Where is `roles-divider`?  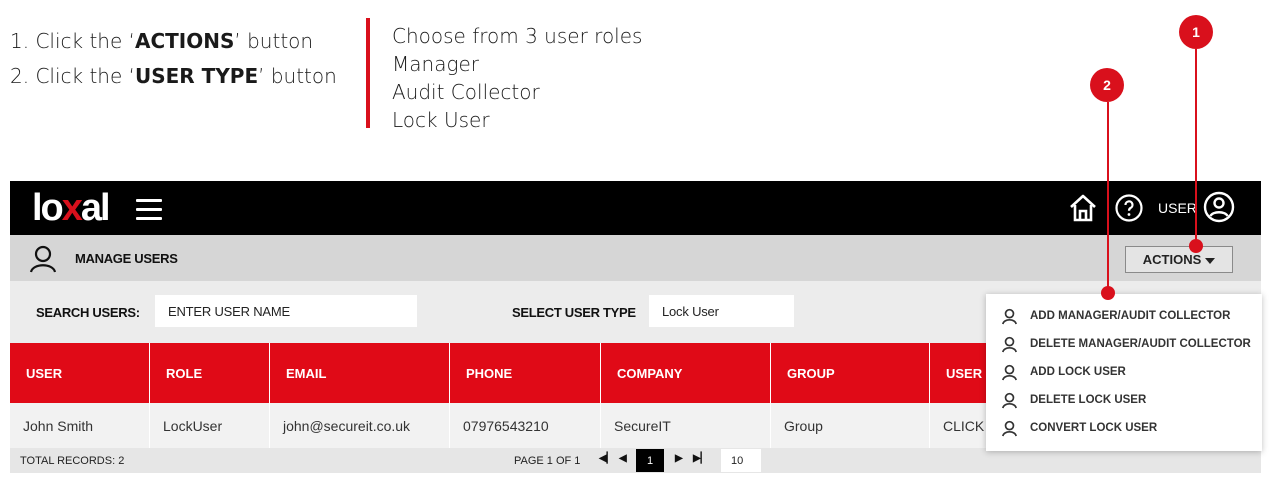
roles-divider is located at coordinates (368, 73).